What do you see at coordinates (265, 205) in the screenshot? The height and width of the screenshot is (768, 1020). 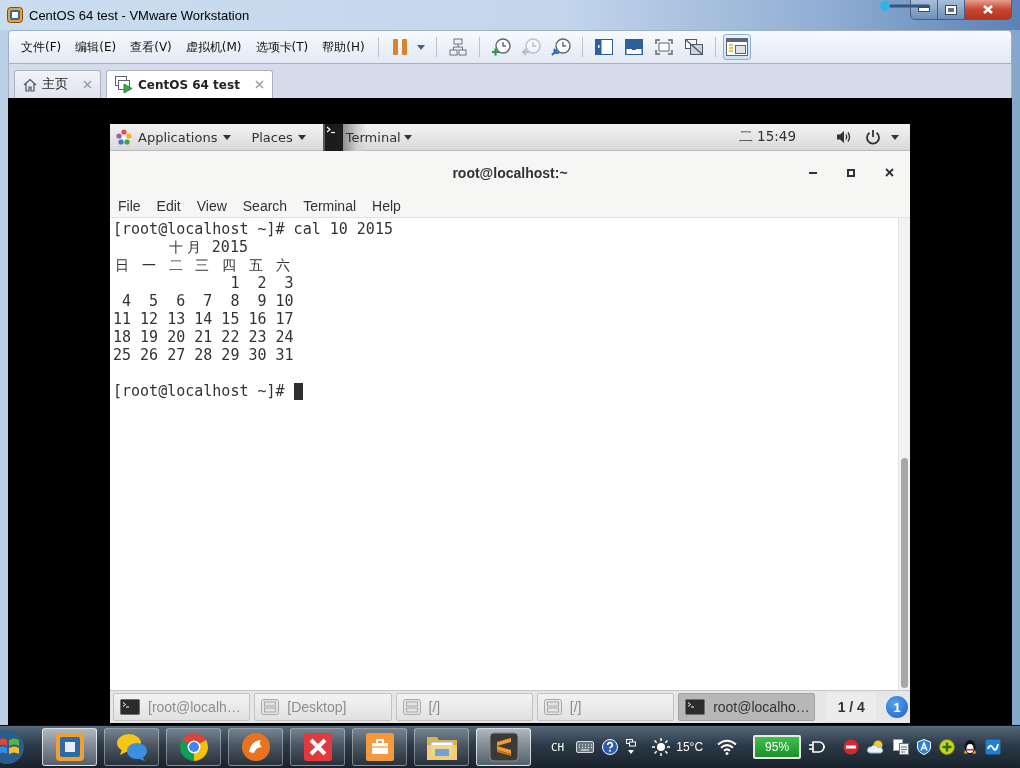 I see `menu-item: Search` at bounding box center [265, 205].